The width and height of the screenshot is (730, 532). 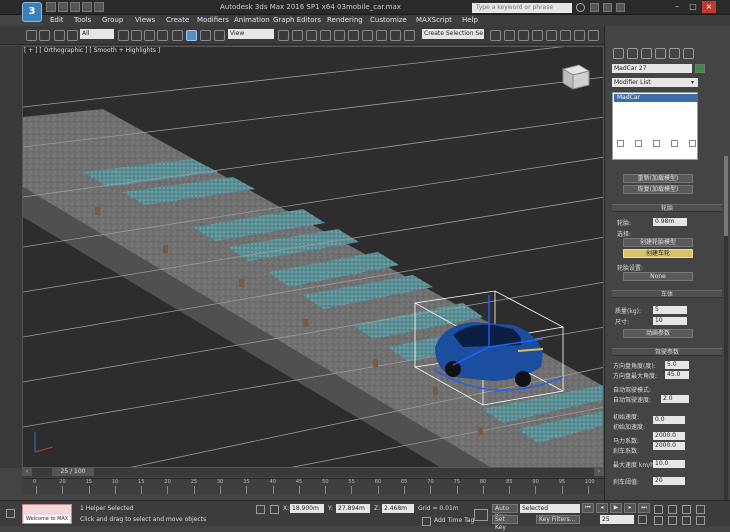 I want to click on brake-spinner: 2000.0, so click(x=669, y=446).